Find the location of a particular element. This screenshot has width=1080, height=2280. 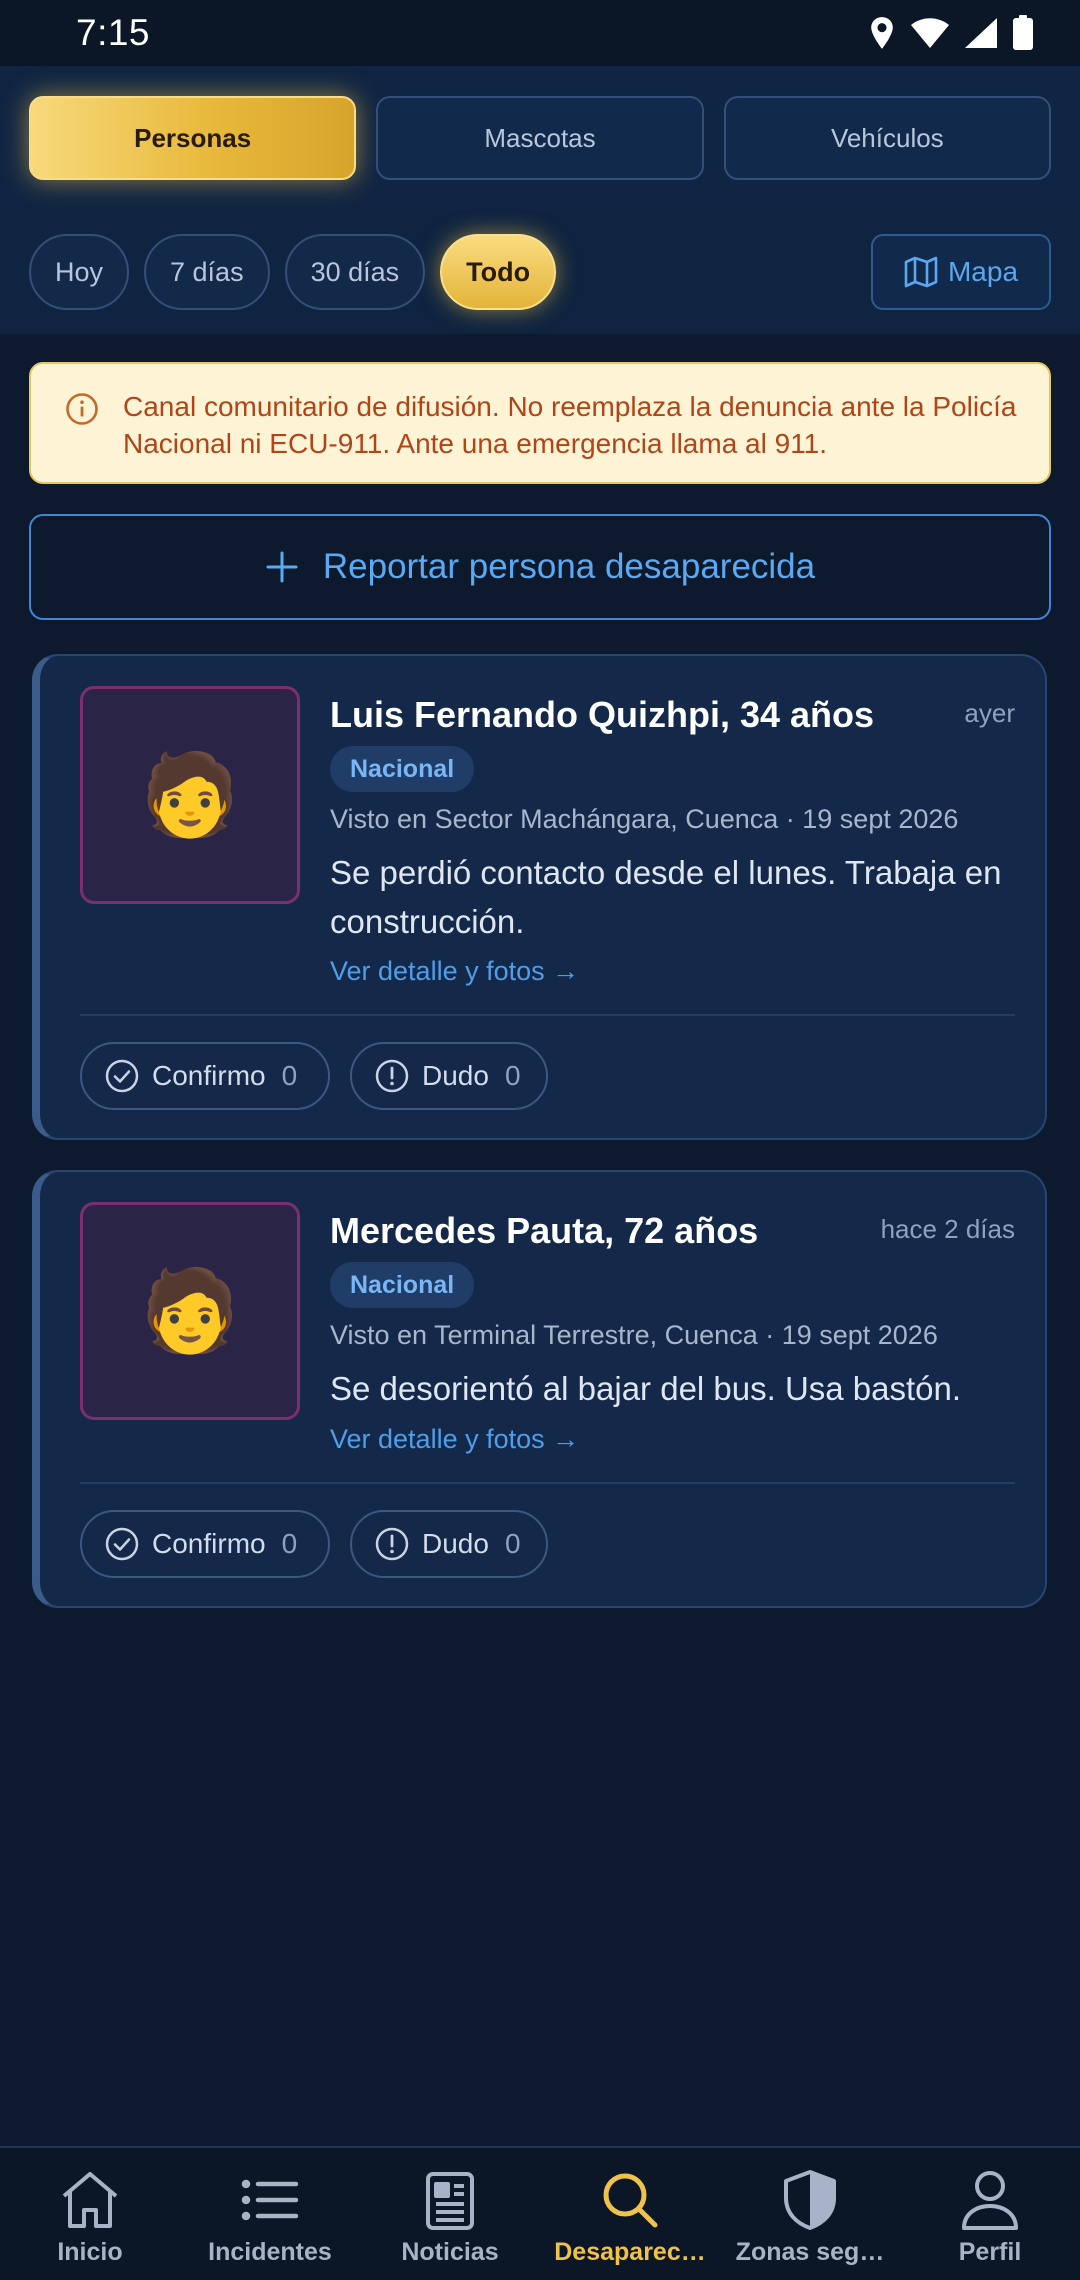

search-icon is located at coordinates (630, 2200).